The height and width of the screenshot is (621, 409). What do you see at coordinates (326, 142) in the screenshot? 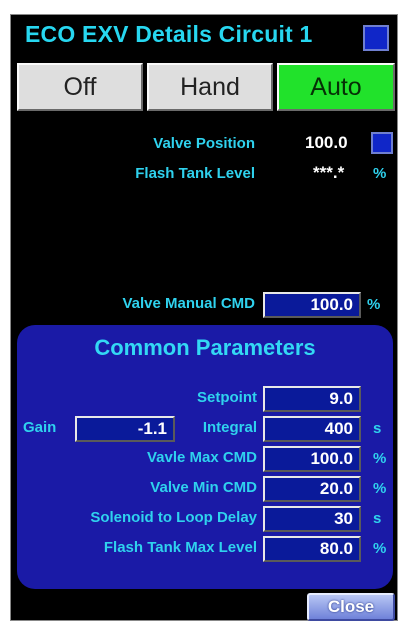
I see `valve-position-value: 100.0` at bounding box center [326, 142].